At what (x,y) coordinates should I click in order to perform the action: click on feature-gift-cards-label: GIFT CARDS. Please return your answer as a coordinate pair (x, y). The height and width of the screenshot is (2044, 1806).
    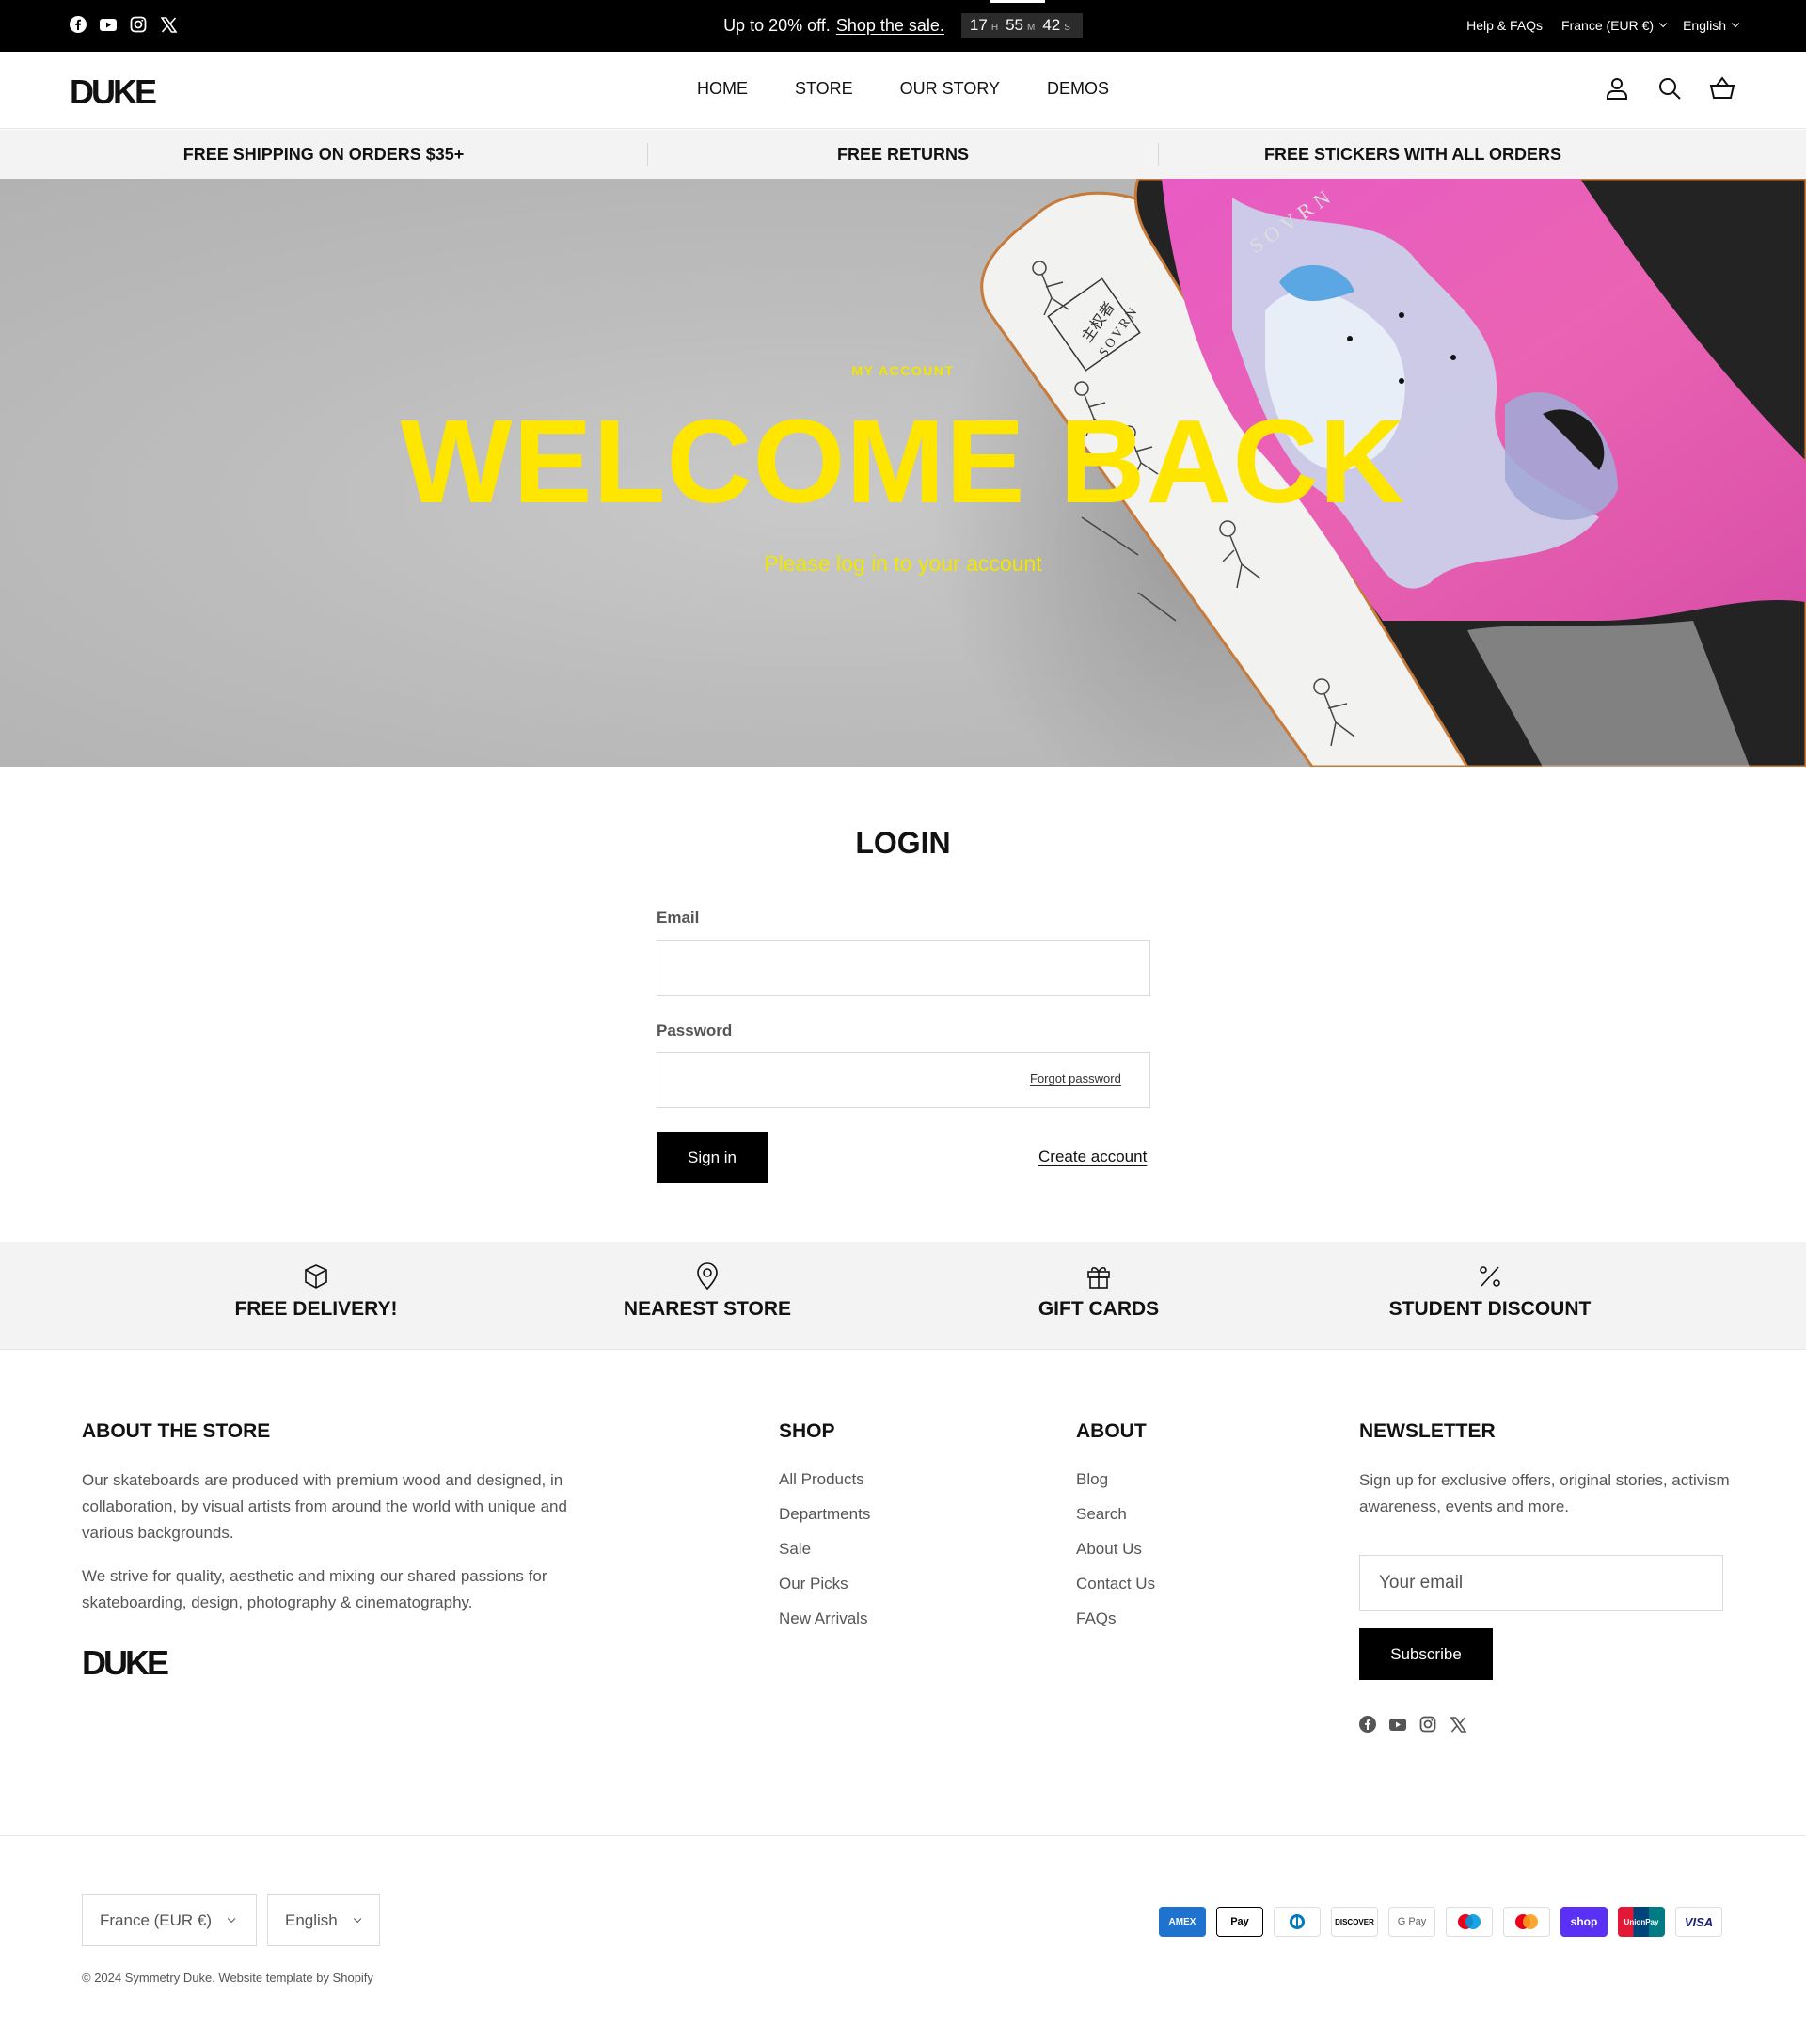
    Looking at the image, I should click on (1099, 1309).